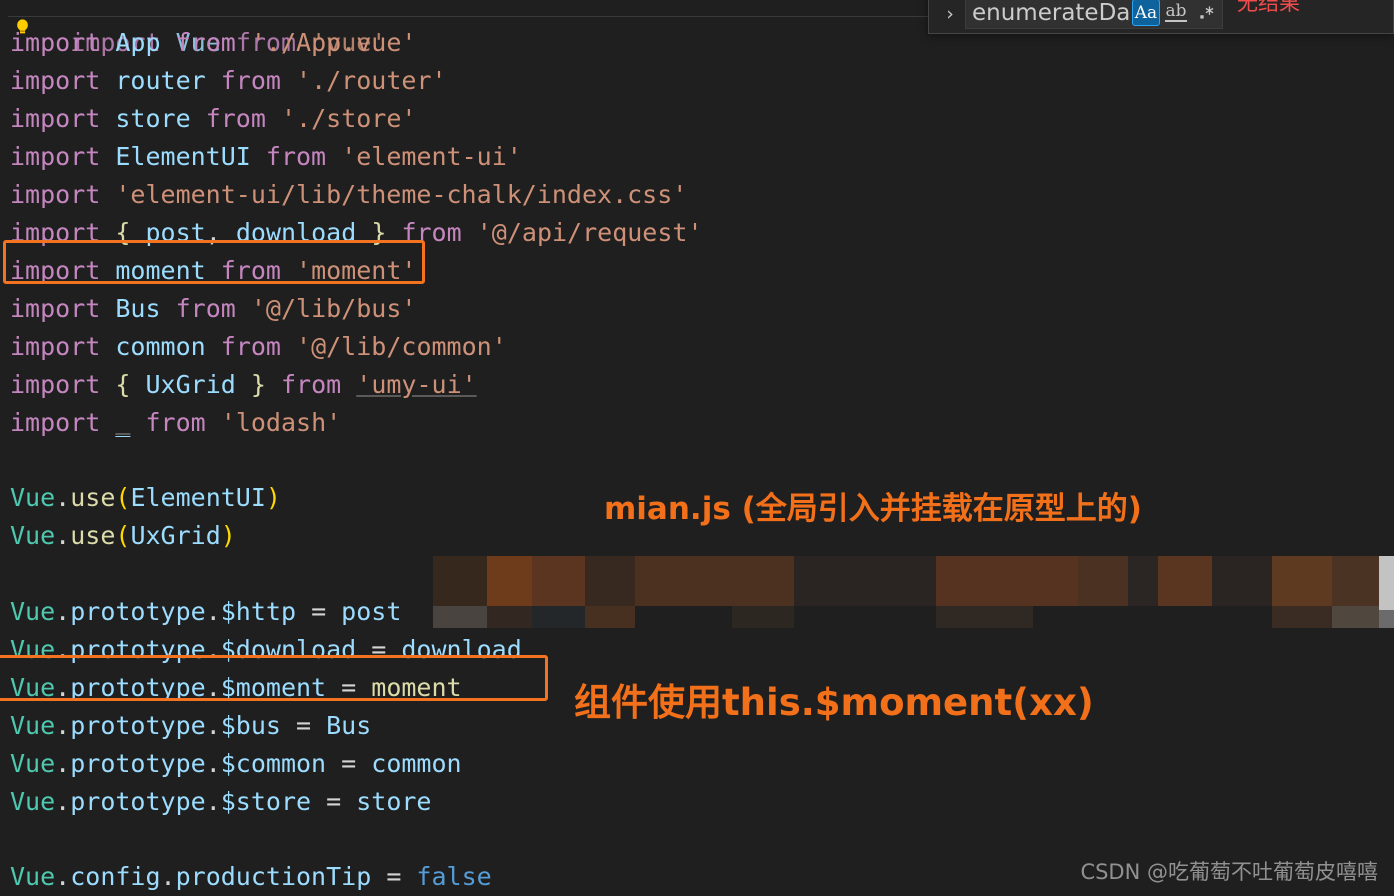 The width and height of the screenshot is (1394, 896). I want to click on code-line: Vue.use(ElementUI), so click(145, 498).